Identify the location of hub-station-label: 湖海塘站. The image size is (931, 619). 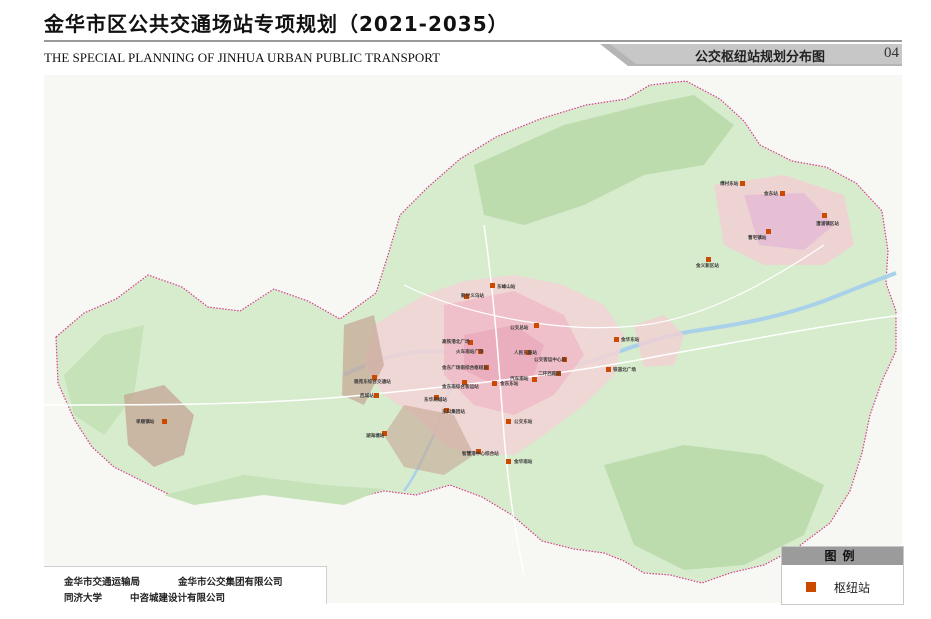
(375, 435).